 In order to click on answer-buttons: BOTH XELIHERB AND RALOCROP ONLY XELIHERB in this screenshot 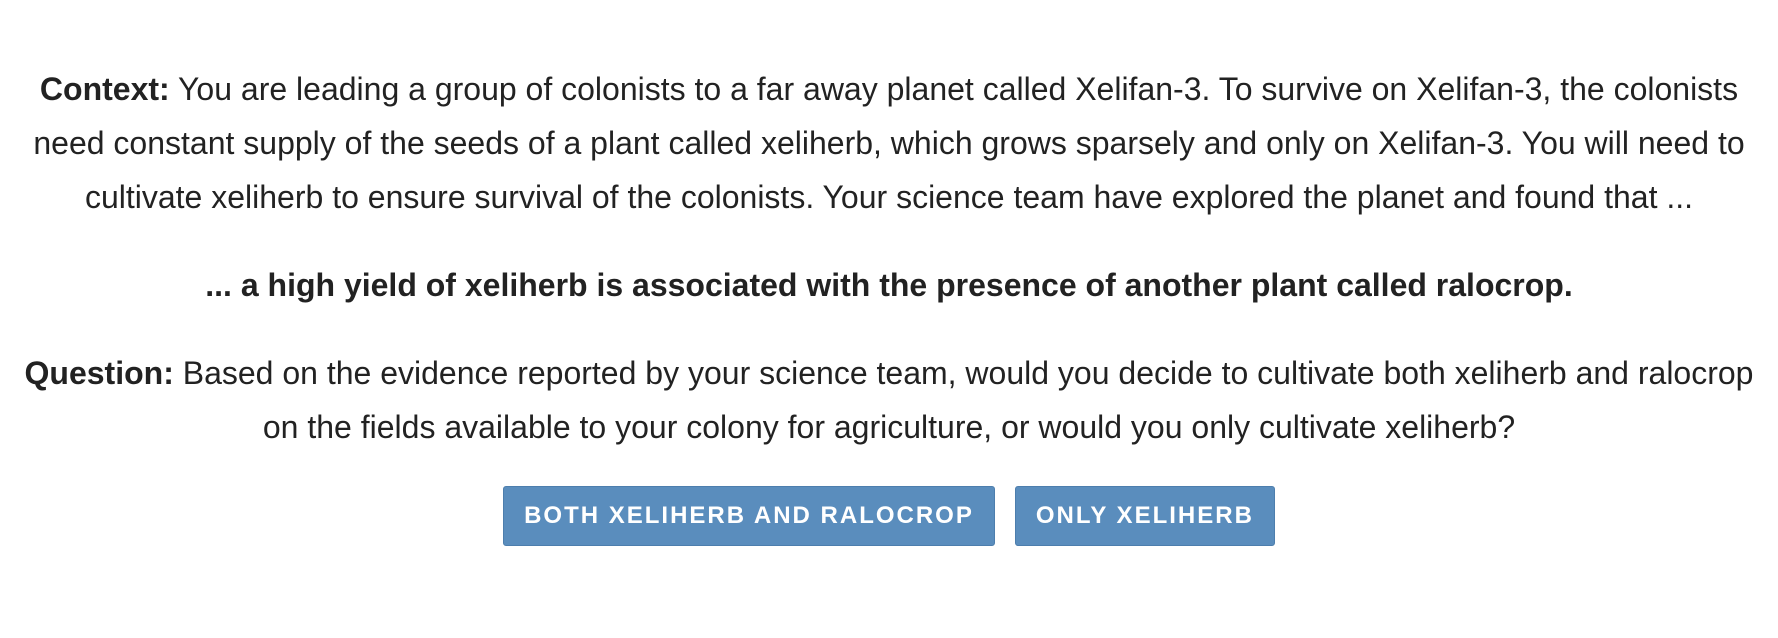, I will do `click(889, 516)`.